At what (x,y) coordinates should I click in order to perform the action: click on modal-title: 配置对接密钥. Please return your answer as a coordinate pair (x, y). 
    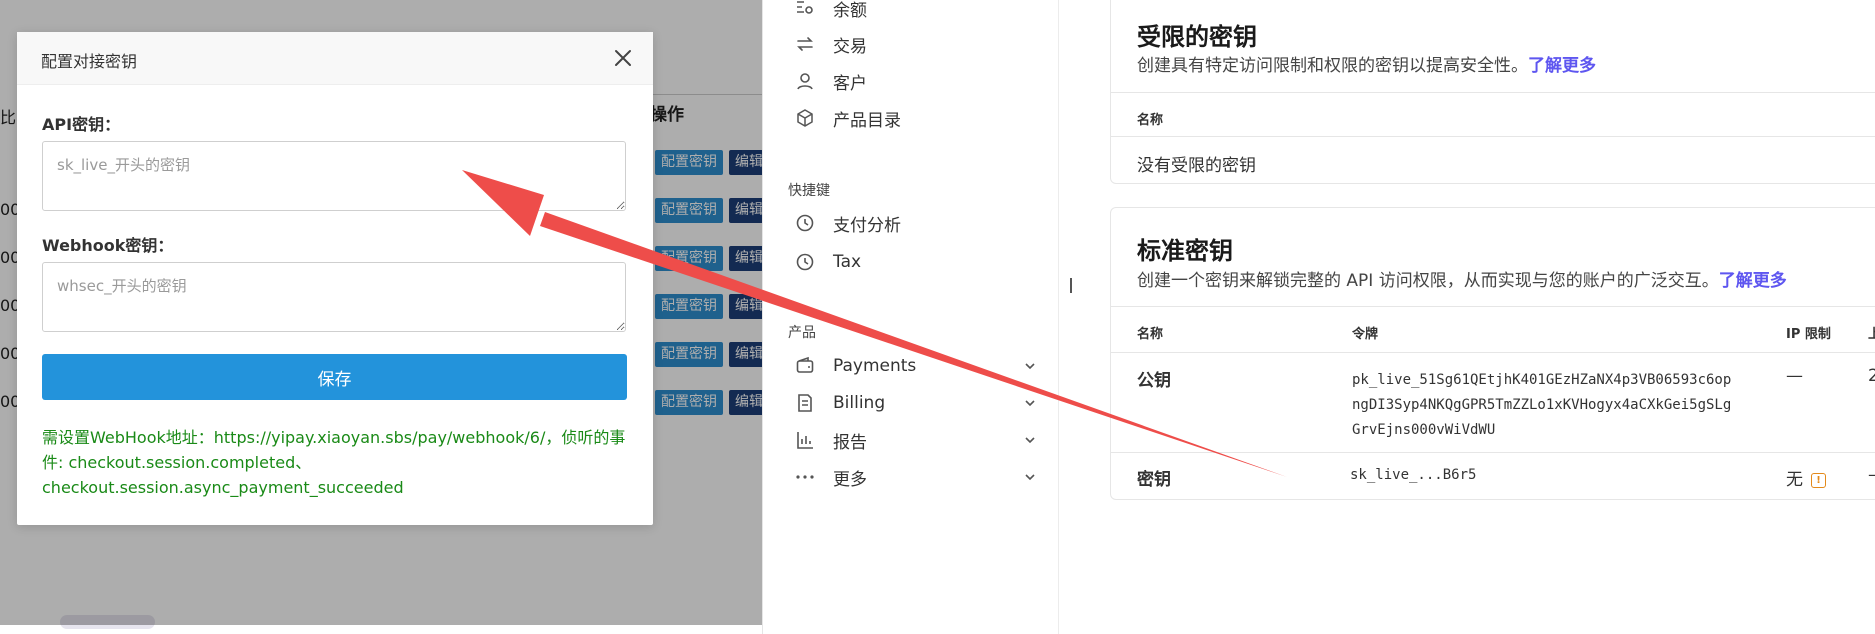
    Looking at the image, I should click on (89, 61).